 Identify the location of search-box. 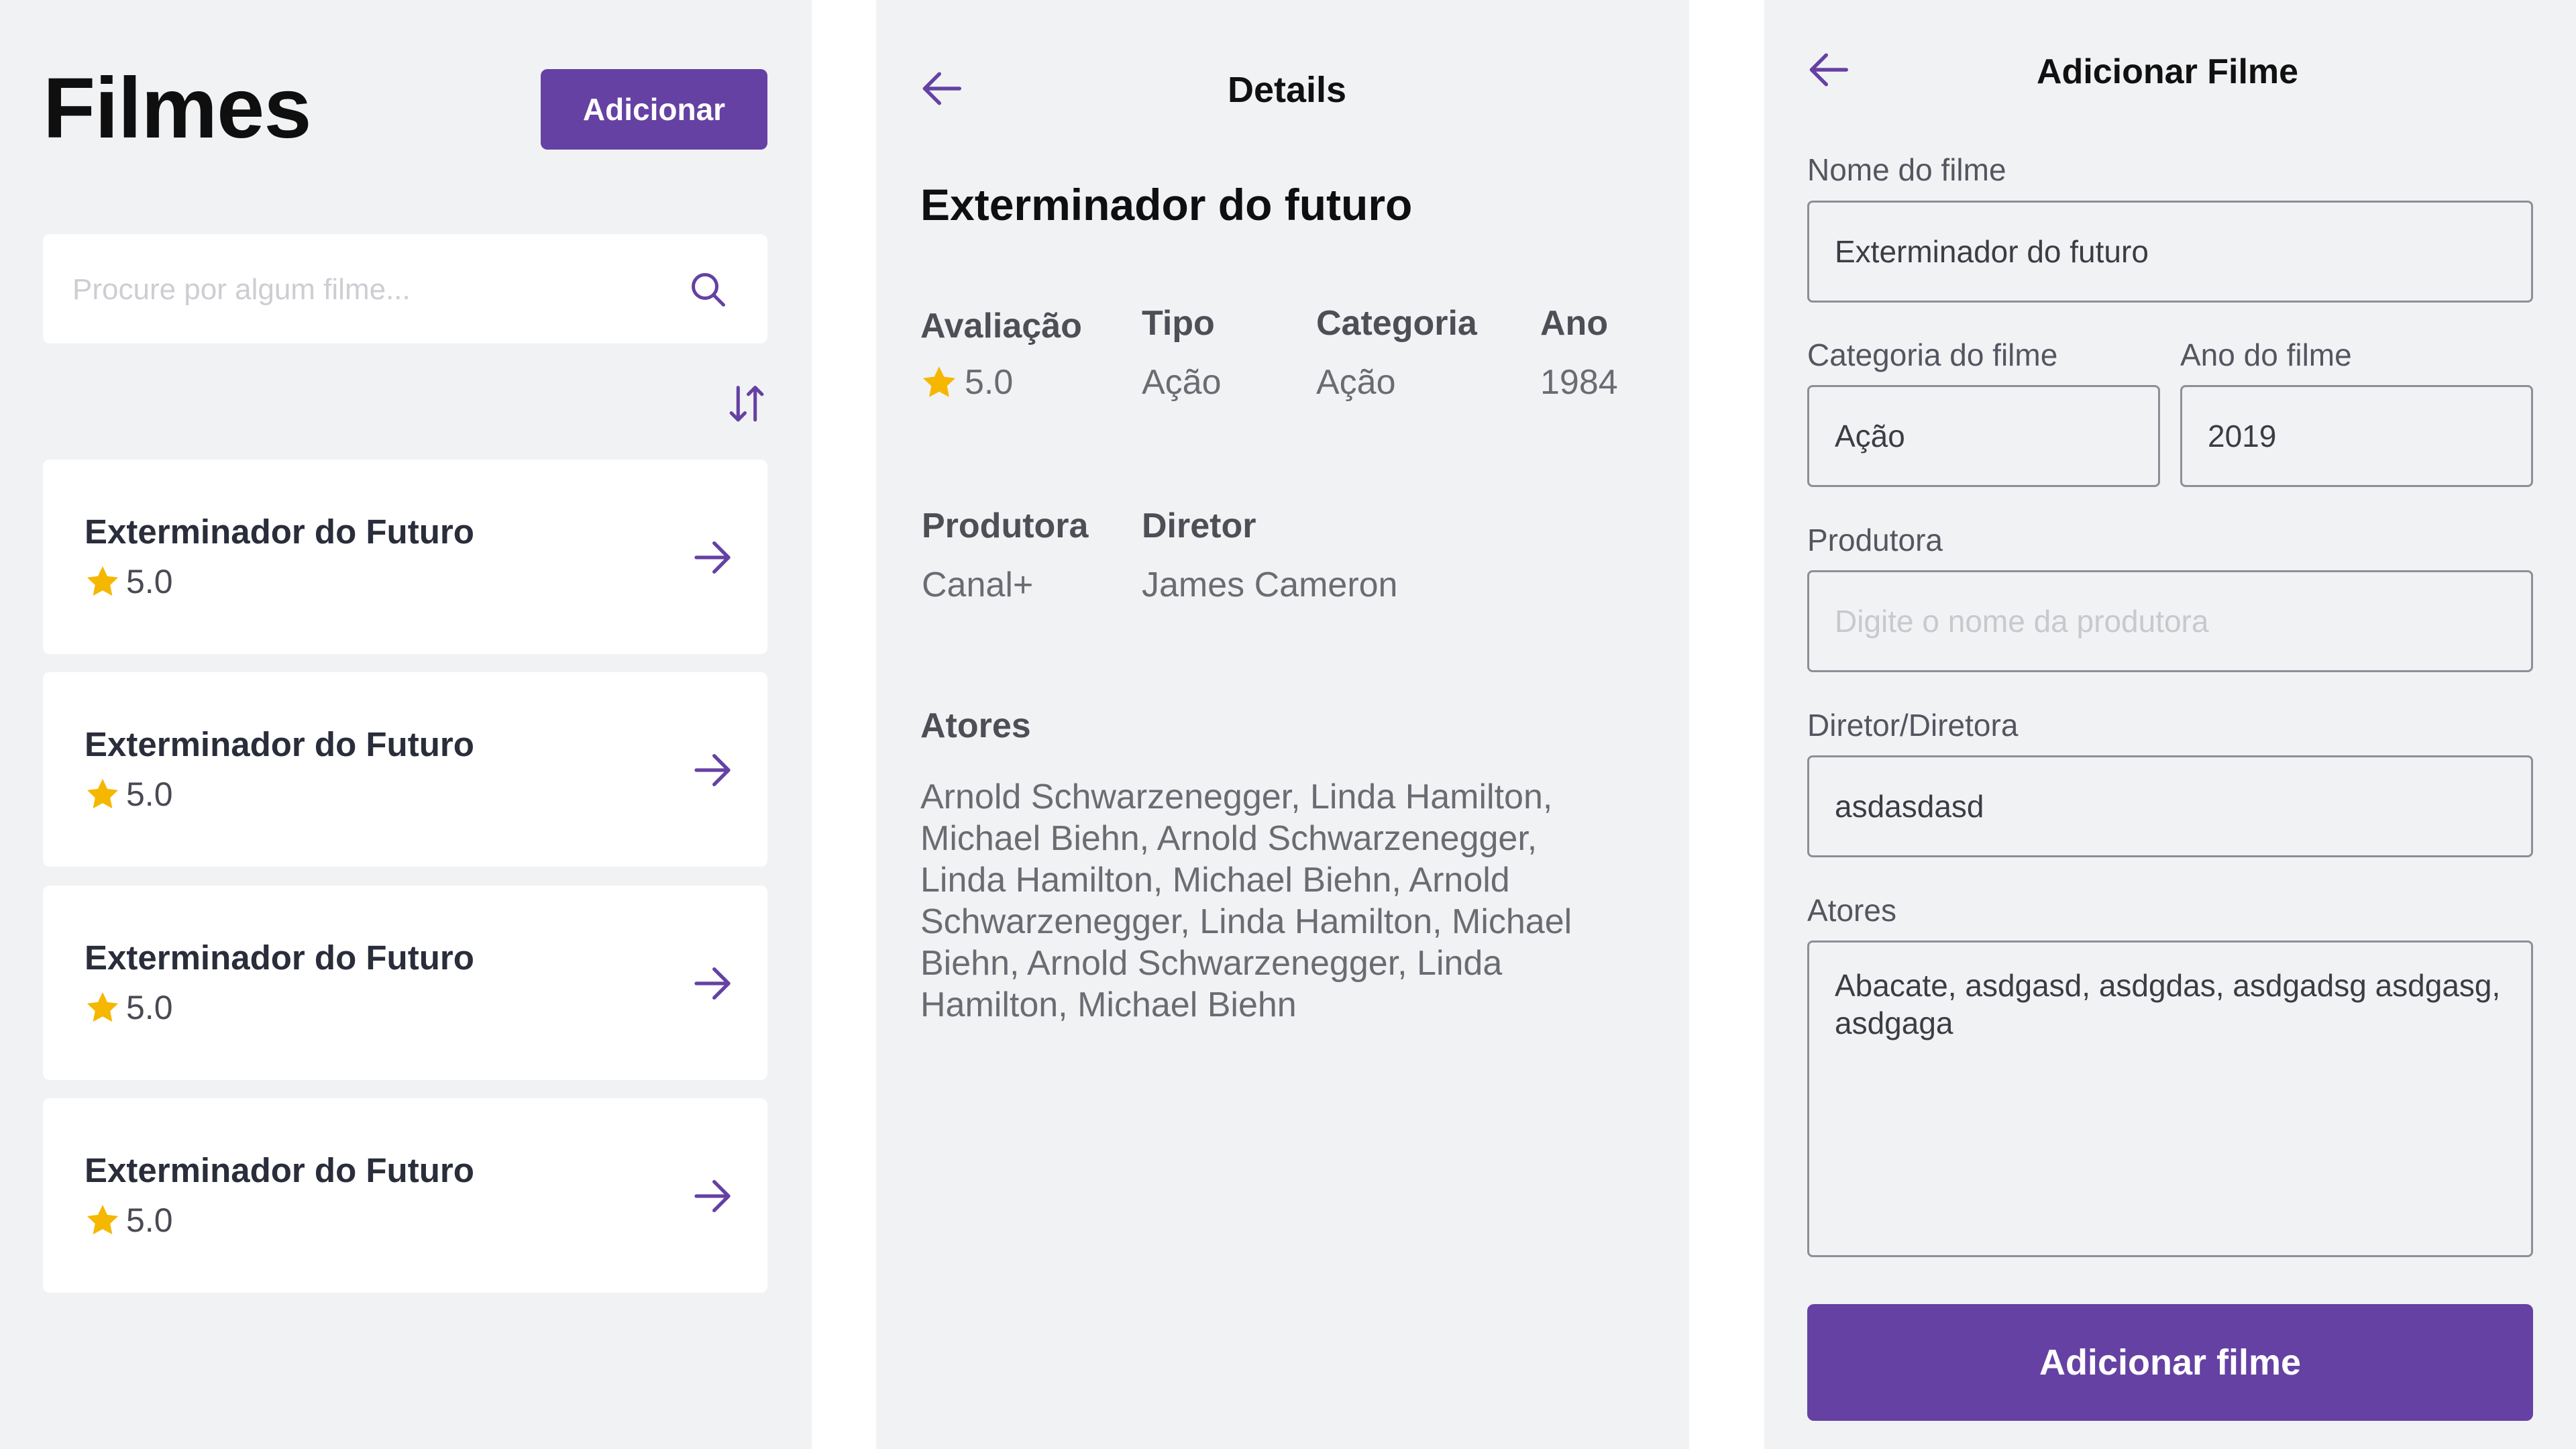
(405, 289).